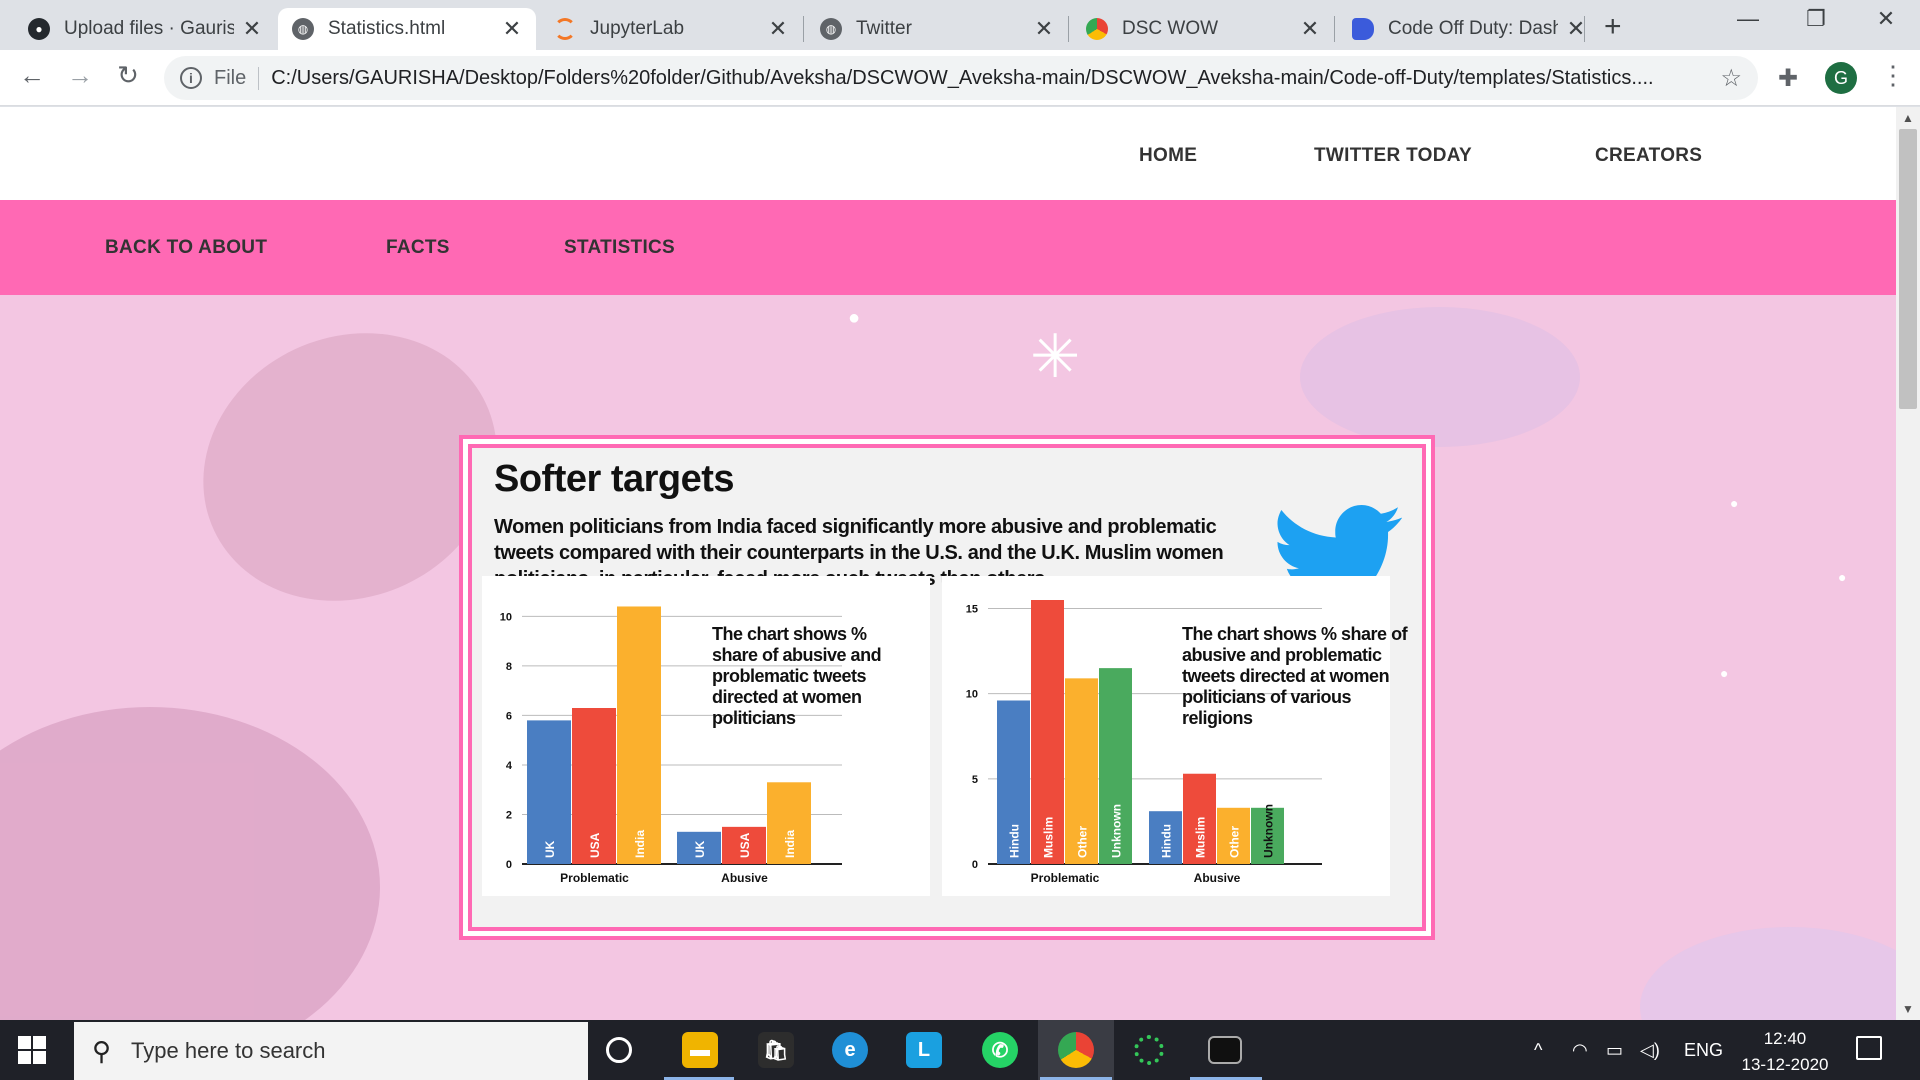  I want to click on minimize-icon: —, so click(1748, 19).